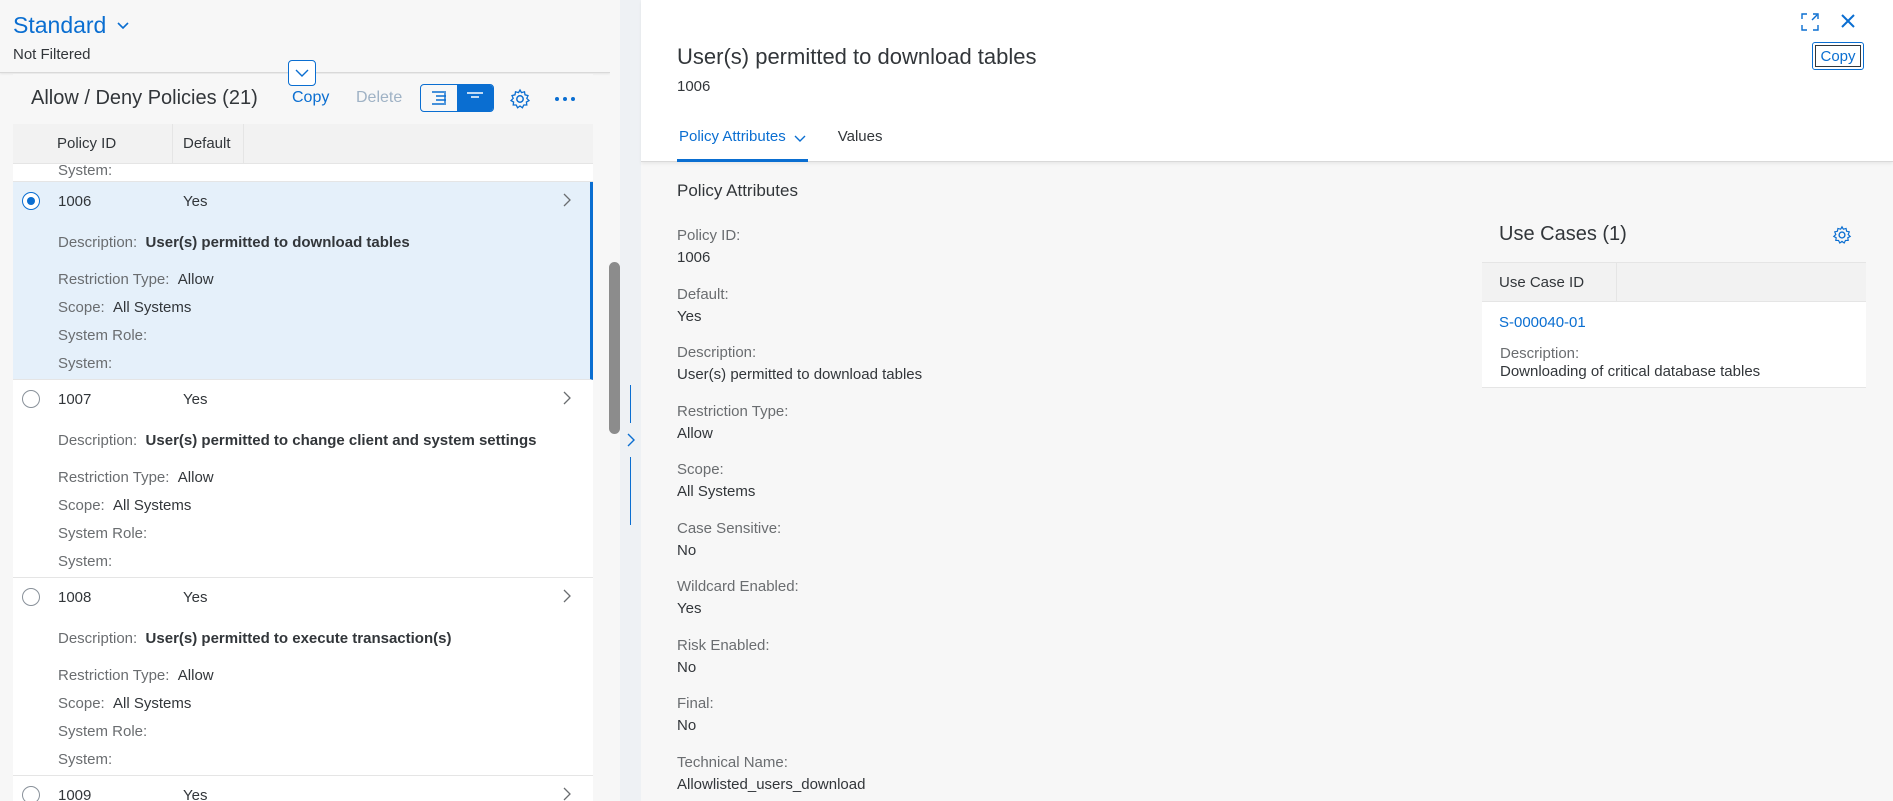  I want to click on attribute-label: Restriction Type:, so click(733, 411).